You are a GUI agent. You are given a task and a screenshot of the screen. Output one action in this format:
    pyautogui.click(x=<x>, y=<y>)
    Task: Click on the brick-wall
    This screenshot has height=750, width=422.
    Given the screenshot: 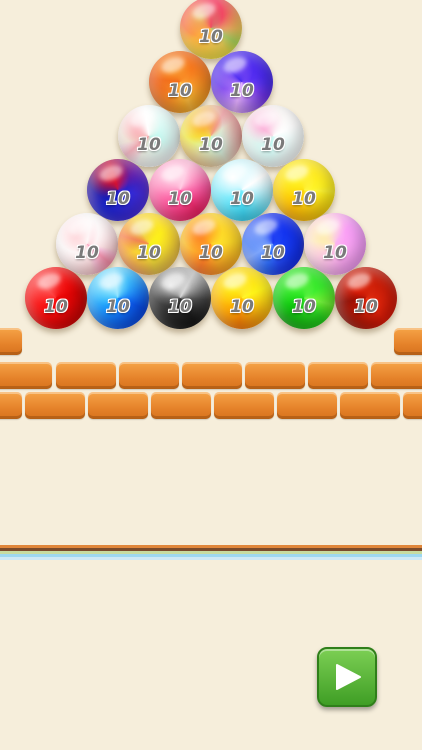 What is the action you would take?
    pyautogui.click(x=211, y=376)
    